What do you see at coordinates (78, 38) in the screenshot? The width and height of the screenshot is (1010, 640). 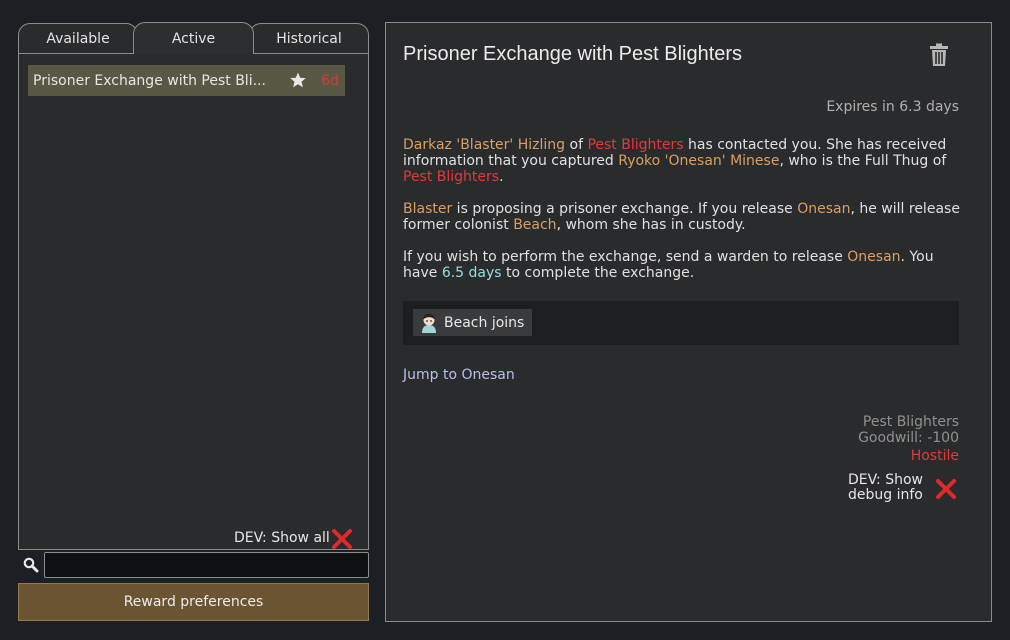 I see `tab-available: Available` at bounding box center [78, 38].